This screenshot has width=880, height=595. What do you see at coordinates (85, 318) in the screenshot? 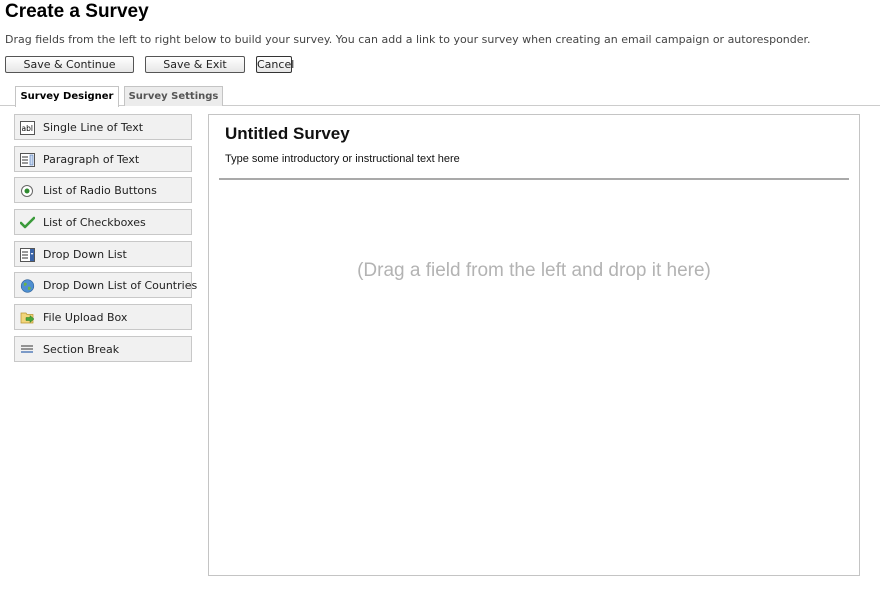
I see `field-label: File Upload Box` at bounding box center [85, 318].